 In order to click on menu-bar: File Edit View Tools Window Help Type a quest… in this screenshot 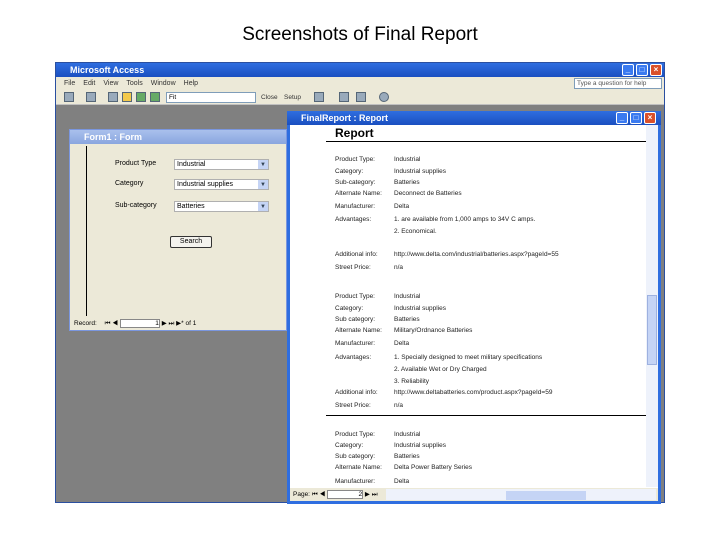, I will do `click(360, 83)`.